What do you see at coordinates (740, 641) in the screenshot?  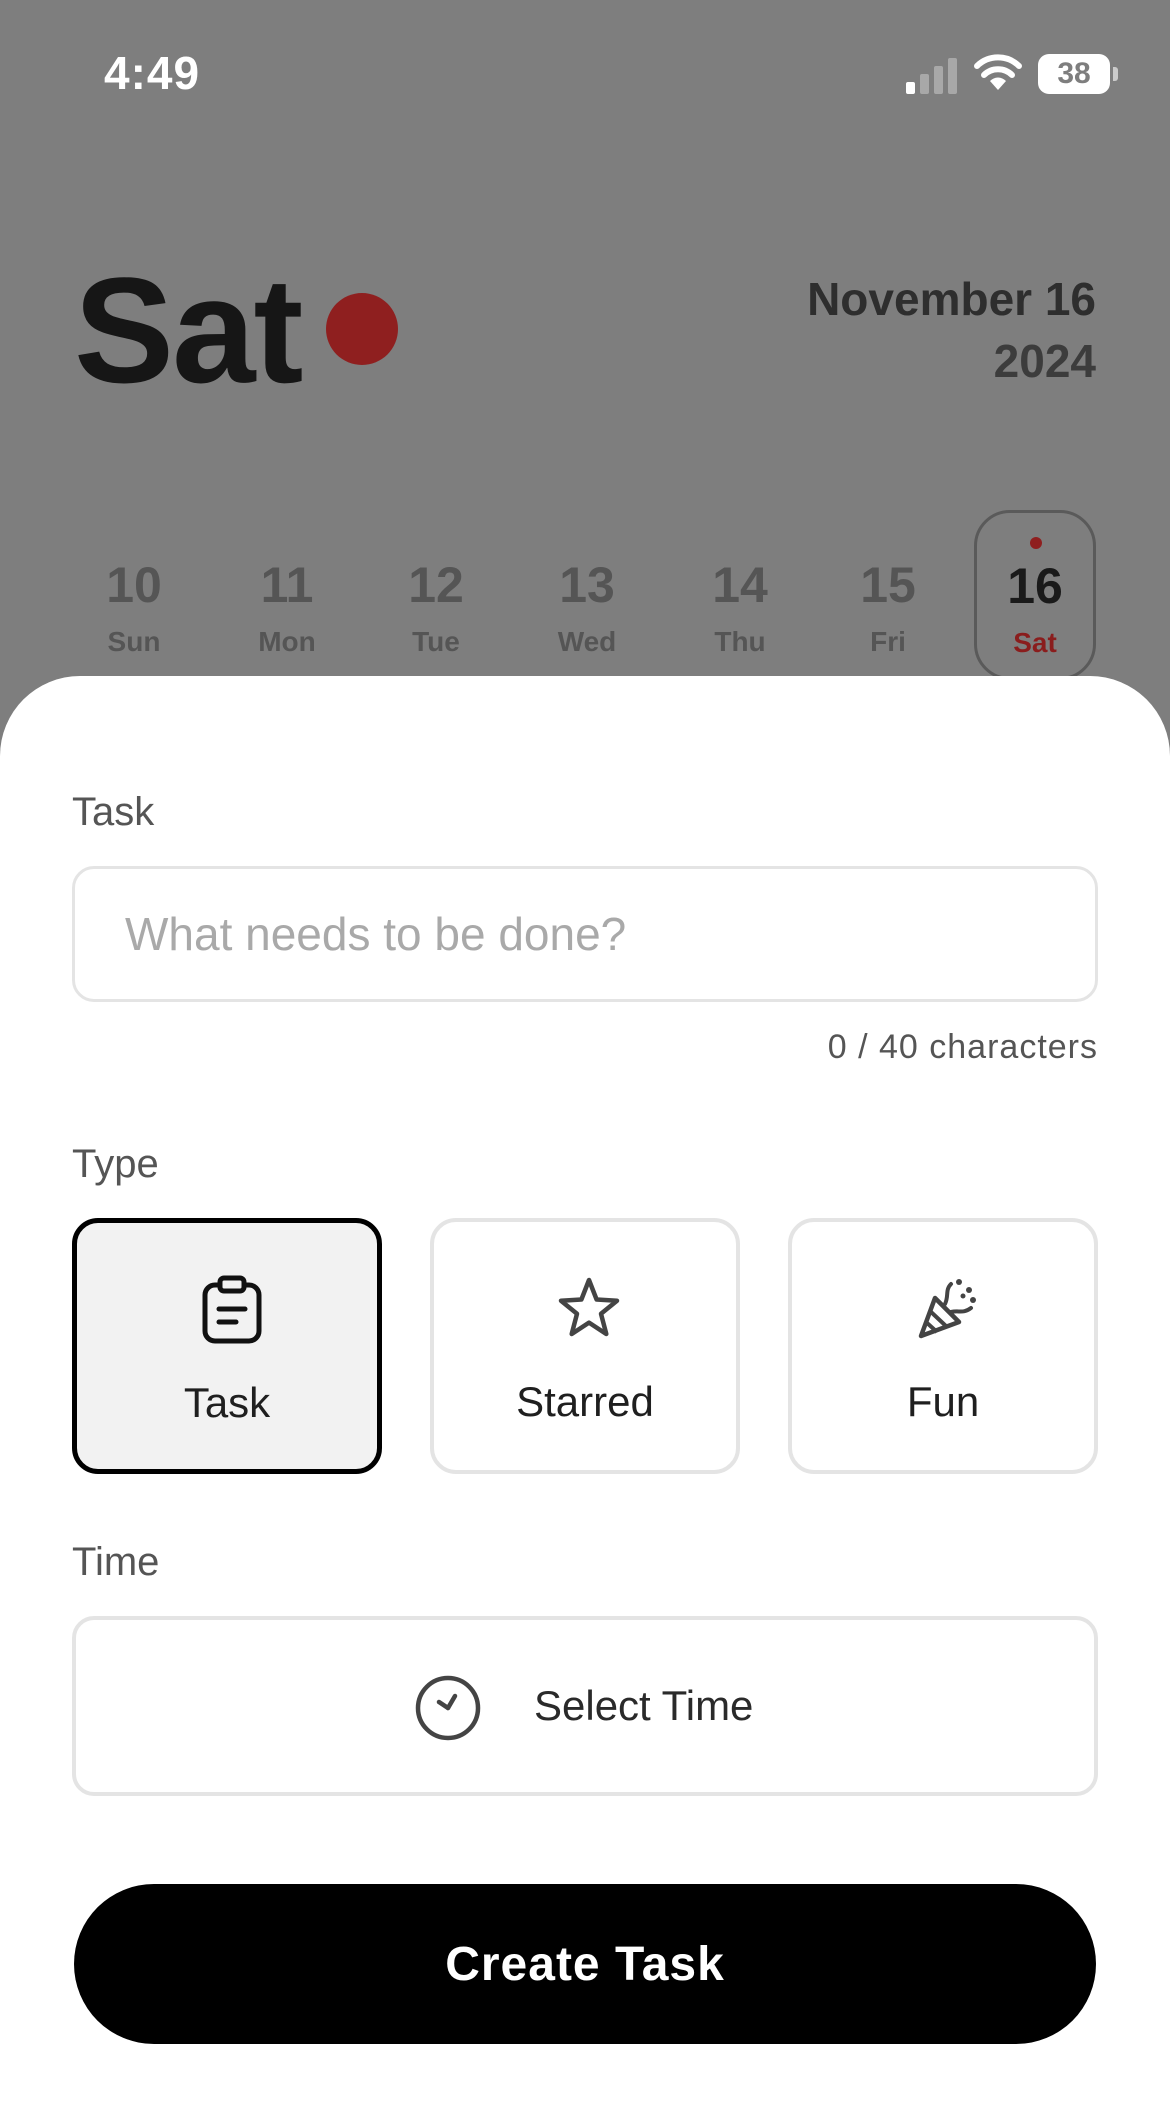 I see `week-day-label: Thu` at bounding box center [740, 641].